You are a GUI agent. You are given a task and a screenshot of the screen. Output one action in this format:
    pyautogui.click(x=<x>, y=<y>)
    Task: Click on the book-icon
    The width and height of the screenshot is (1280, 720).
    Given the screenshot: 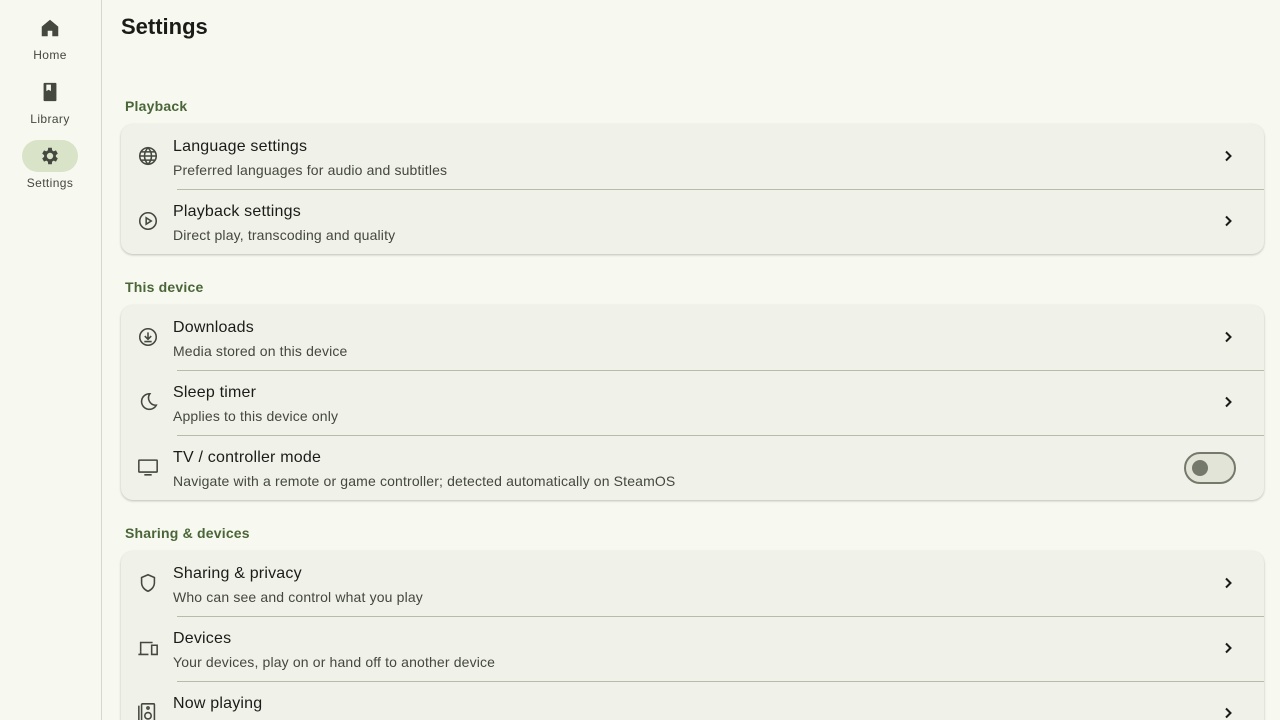 What is the action you would take?
    pyautogui.click(x=50, y=92)
    